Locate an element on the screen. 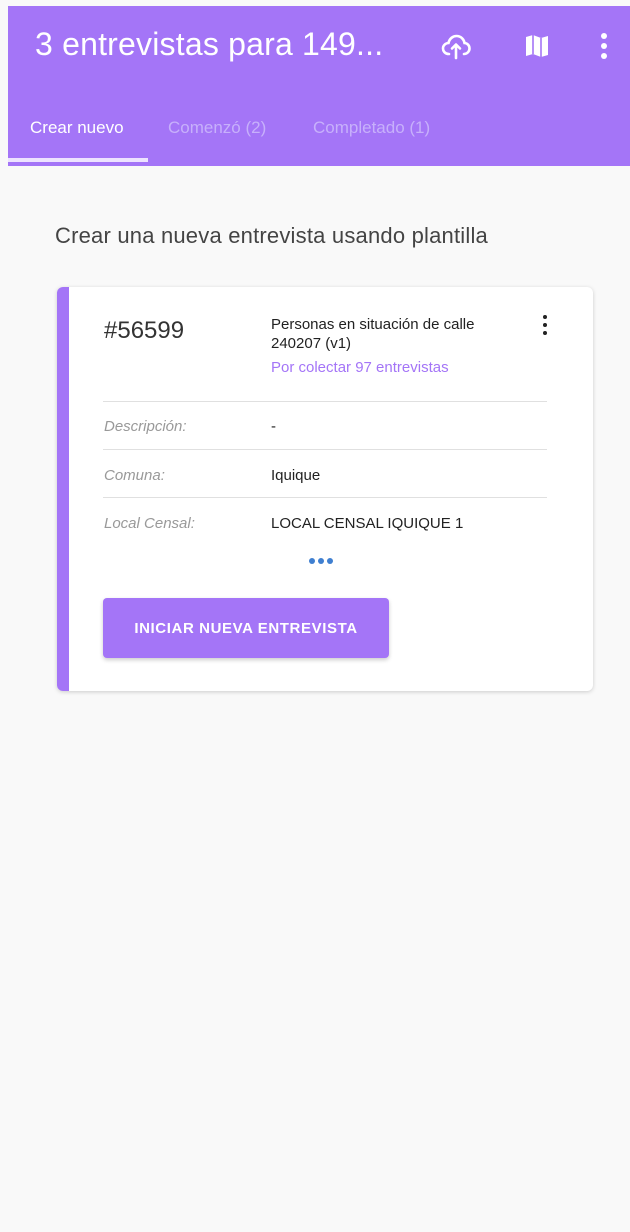 The image size is (630, 1232). local-censal-value: LOCAL CENSAL IQUIQUE 1 is located at coordinates (367, 523).